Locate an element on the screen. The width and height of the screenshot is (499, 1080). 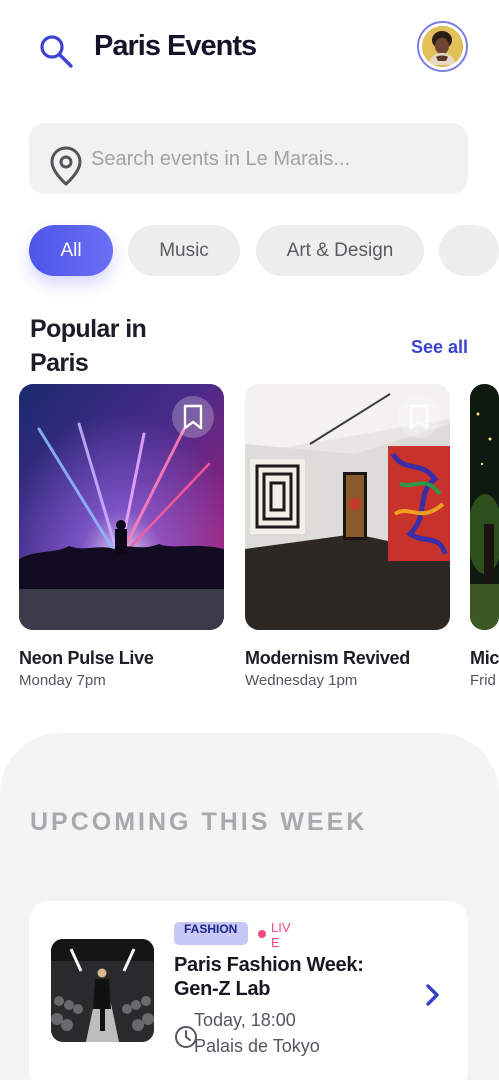
event-card-title: Modernism Revived is located at coordinates (327, 658).